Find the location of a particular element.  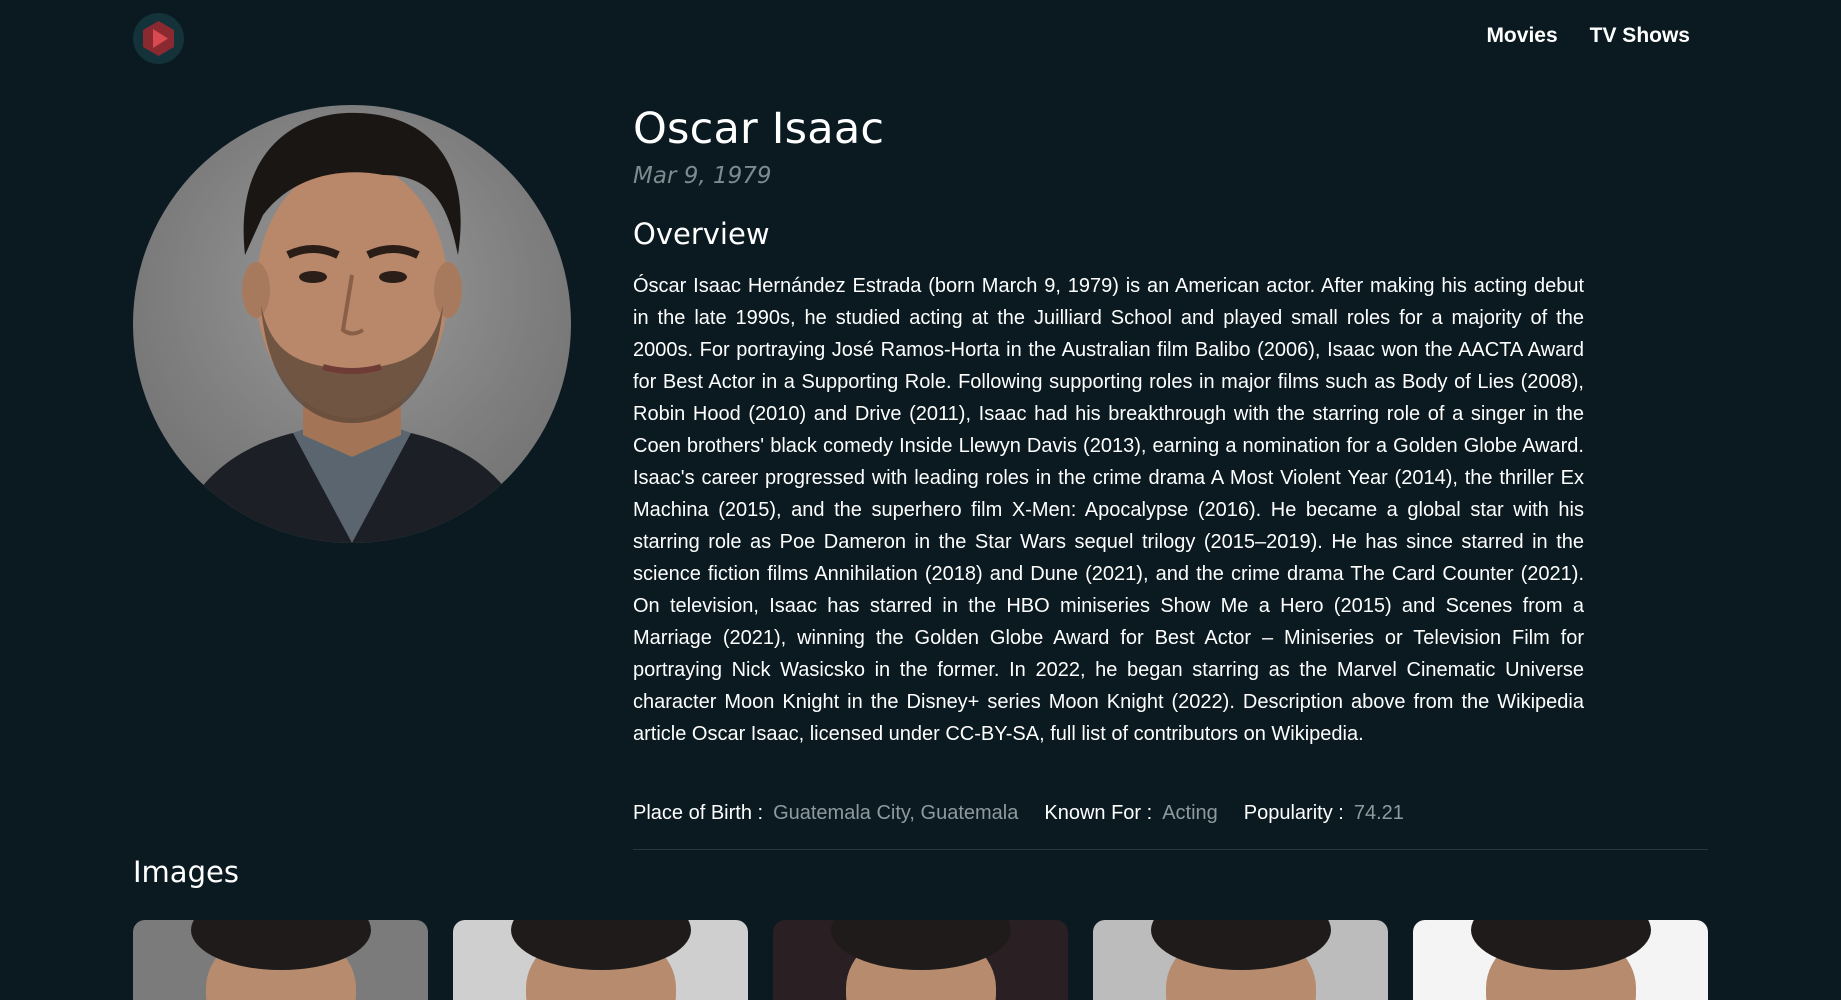

fact-label: Place of Birth : is located at coordinates (698, 813).